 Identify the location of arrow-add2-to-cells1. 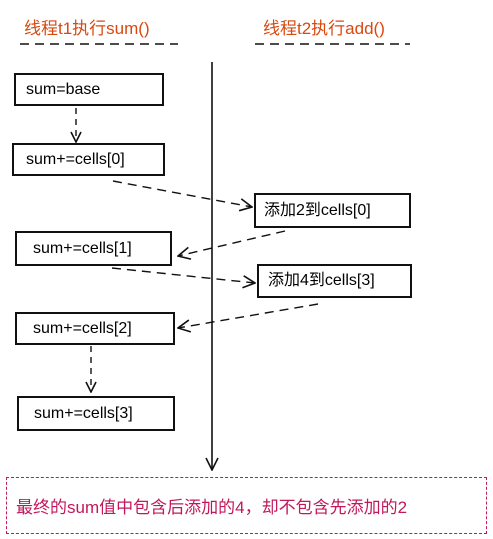
(232, 243).